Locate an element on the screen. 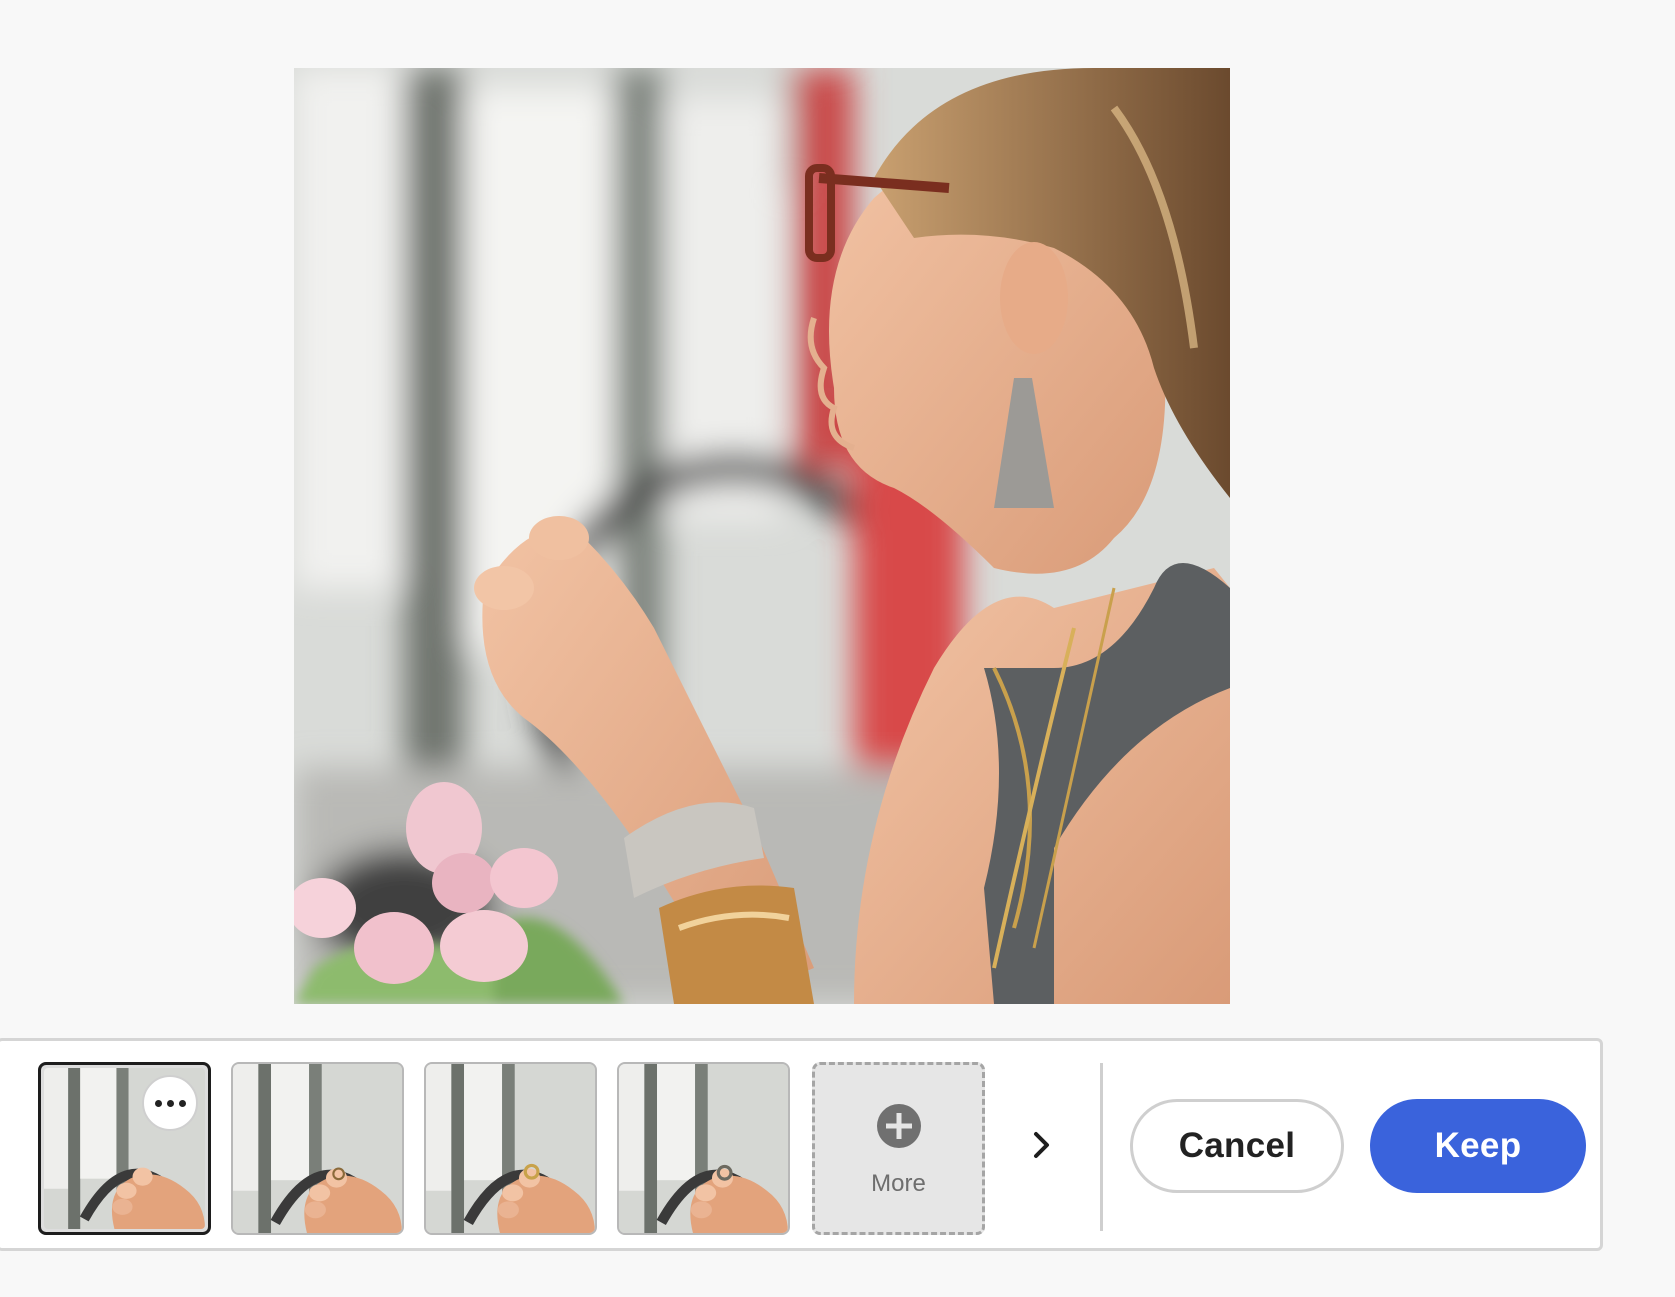 The height and width of the screenshot is (1297, 1675). chevron-right-icon is located at coordinates (1042, 1145).